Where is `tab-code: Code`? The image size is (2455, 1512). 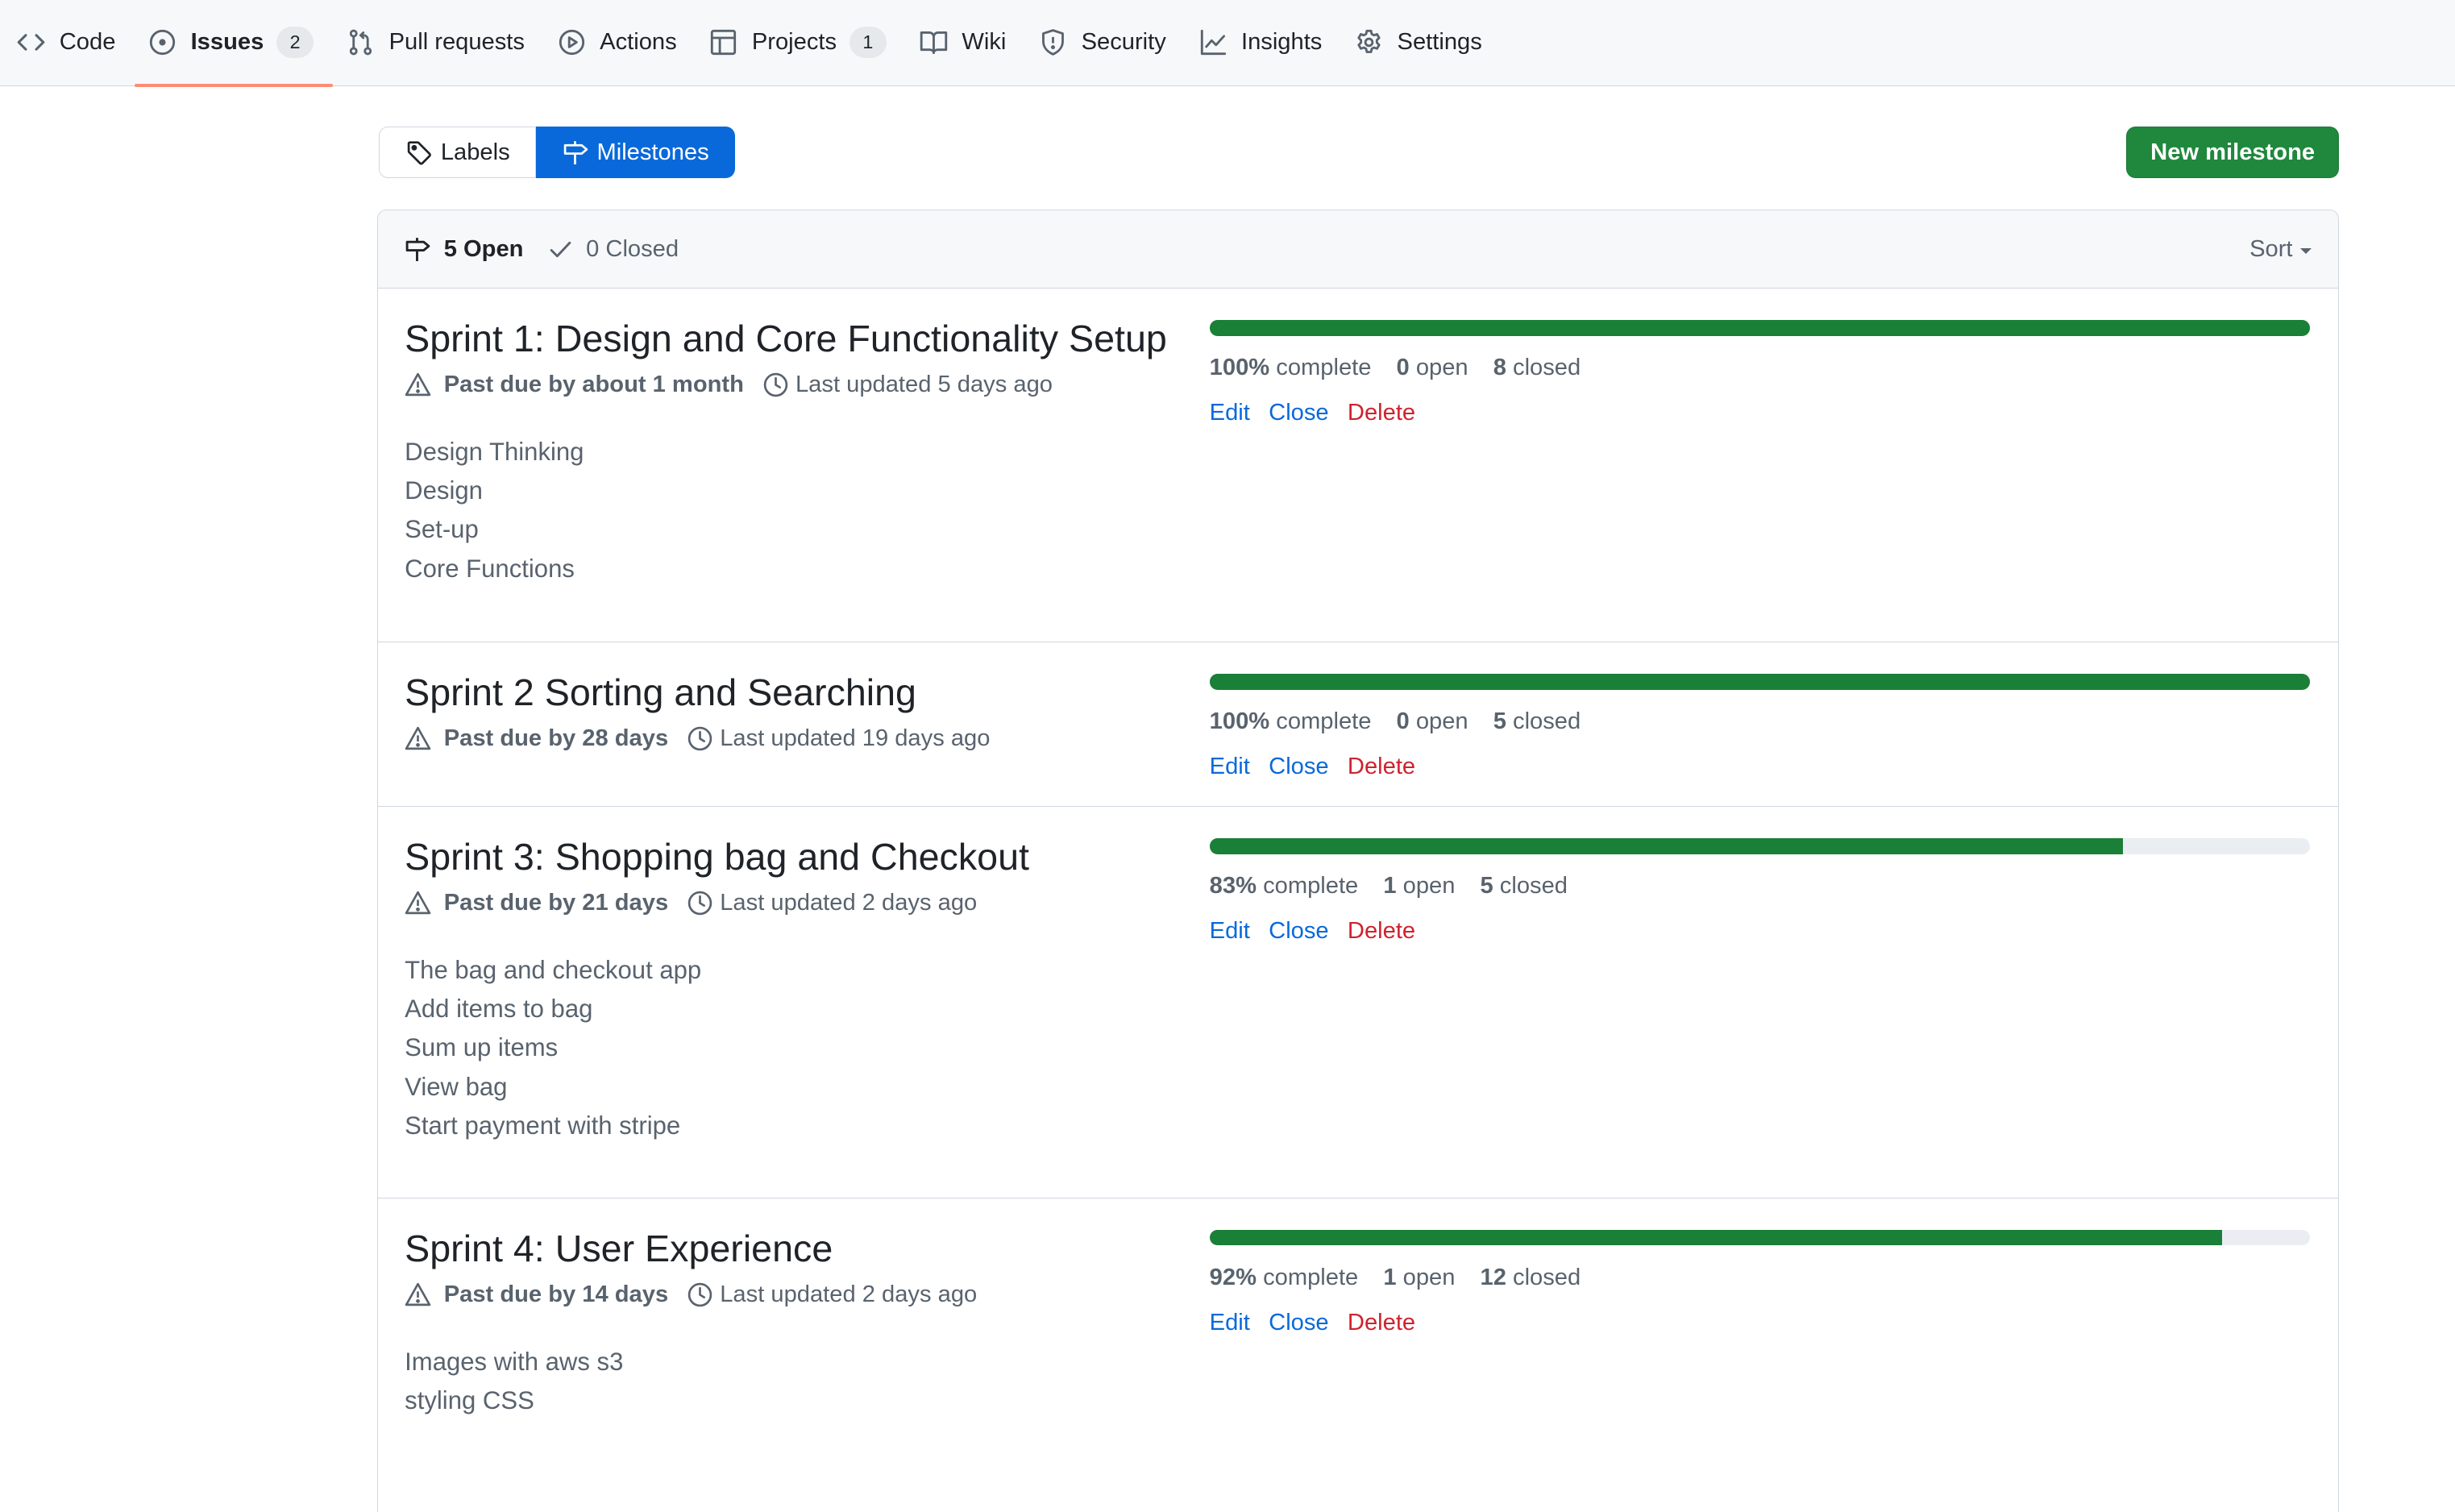 tab-code: Code is located at coordinates (69, 42).